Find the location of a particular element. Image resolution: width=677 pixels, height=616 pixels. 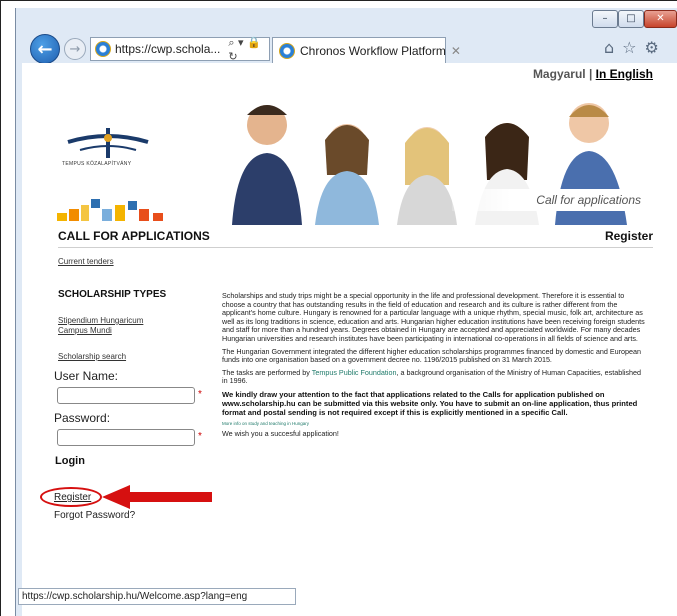

stipendium-hungaricum-link: Stipendium Hungaricum is located at coordinates (100, 320).